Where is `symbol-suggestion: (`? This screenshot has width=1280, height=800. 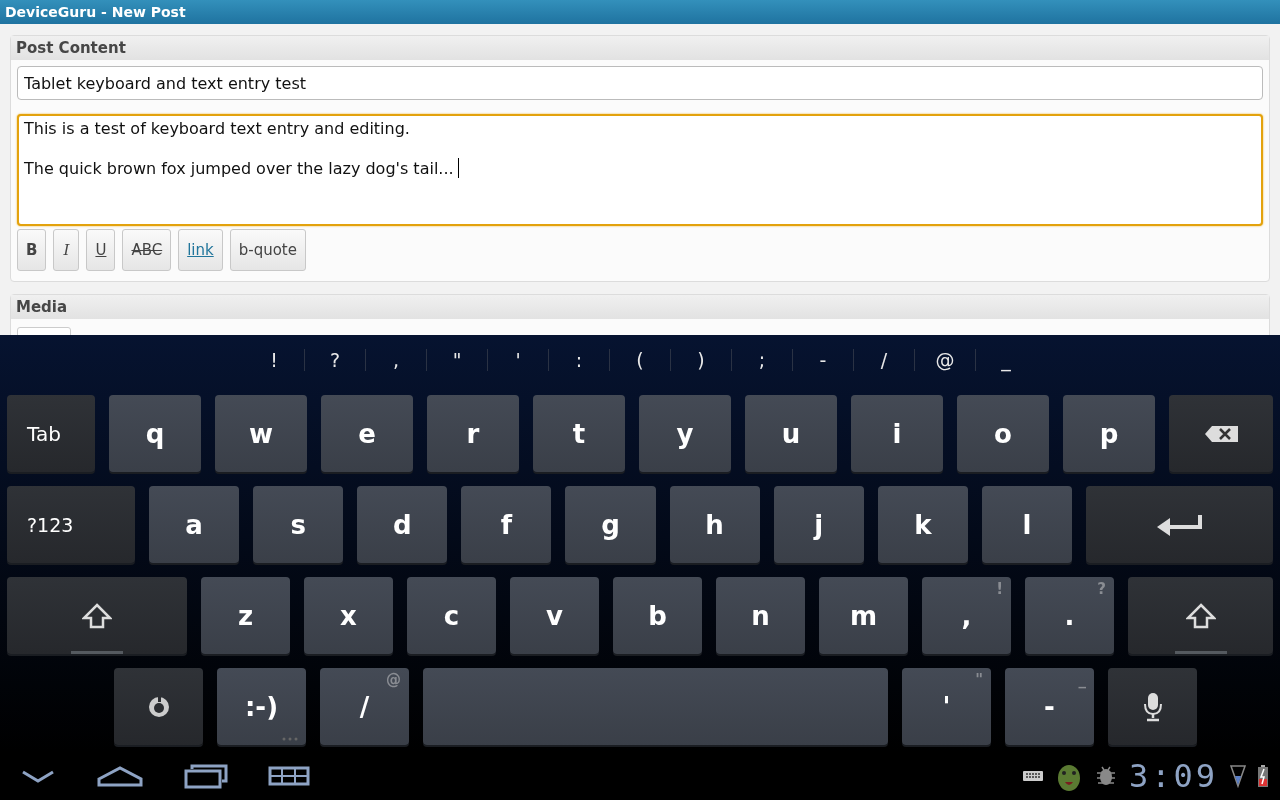
symbol-suggestion: ( is located at coordinates (639, 360).